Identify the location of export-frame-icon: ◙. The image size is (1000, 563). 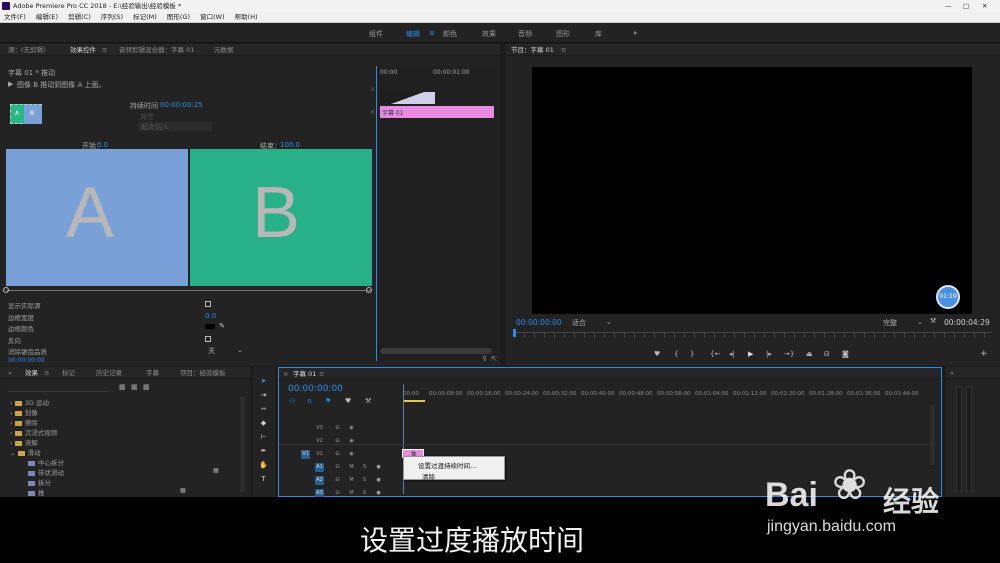
(845, 354).